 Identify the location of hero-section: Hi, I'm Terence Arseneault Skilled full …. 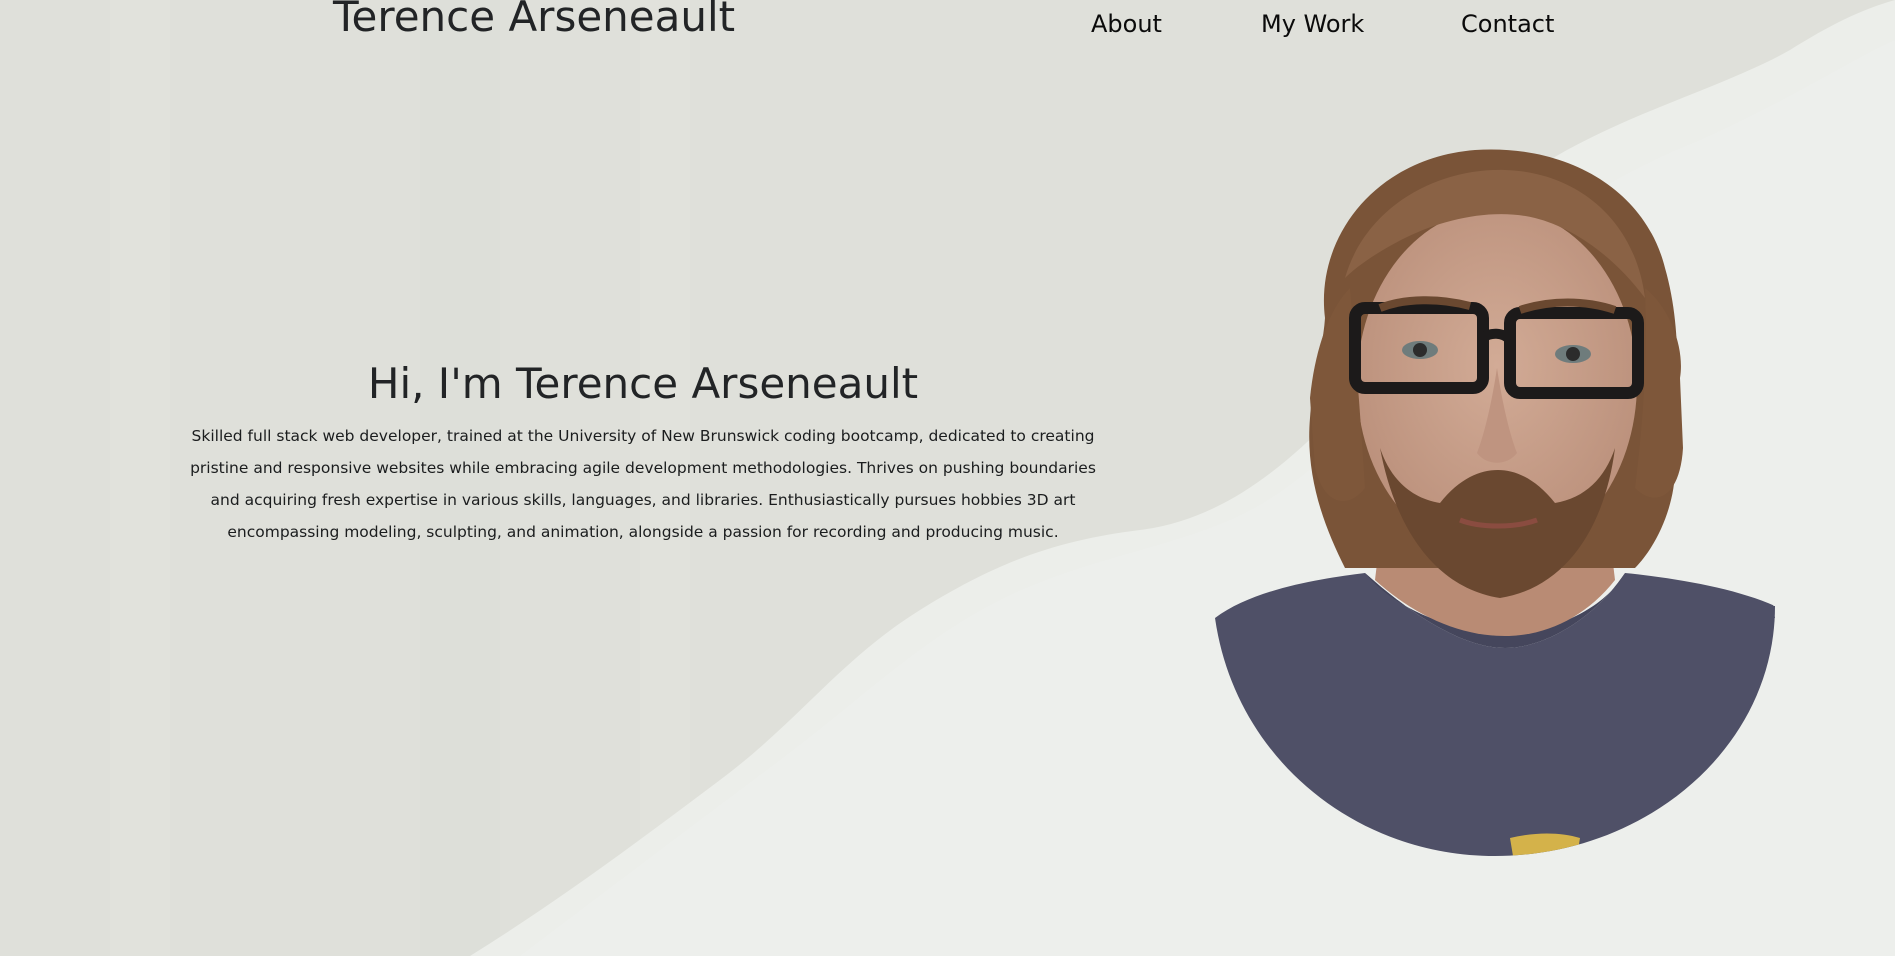
(643, 452).